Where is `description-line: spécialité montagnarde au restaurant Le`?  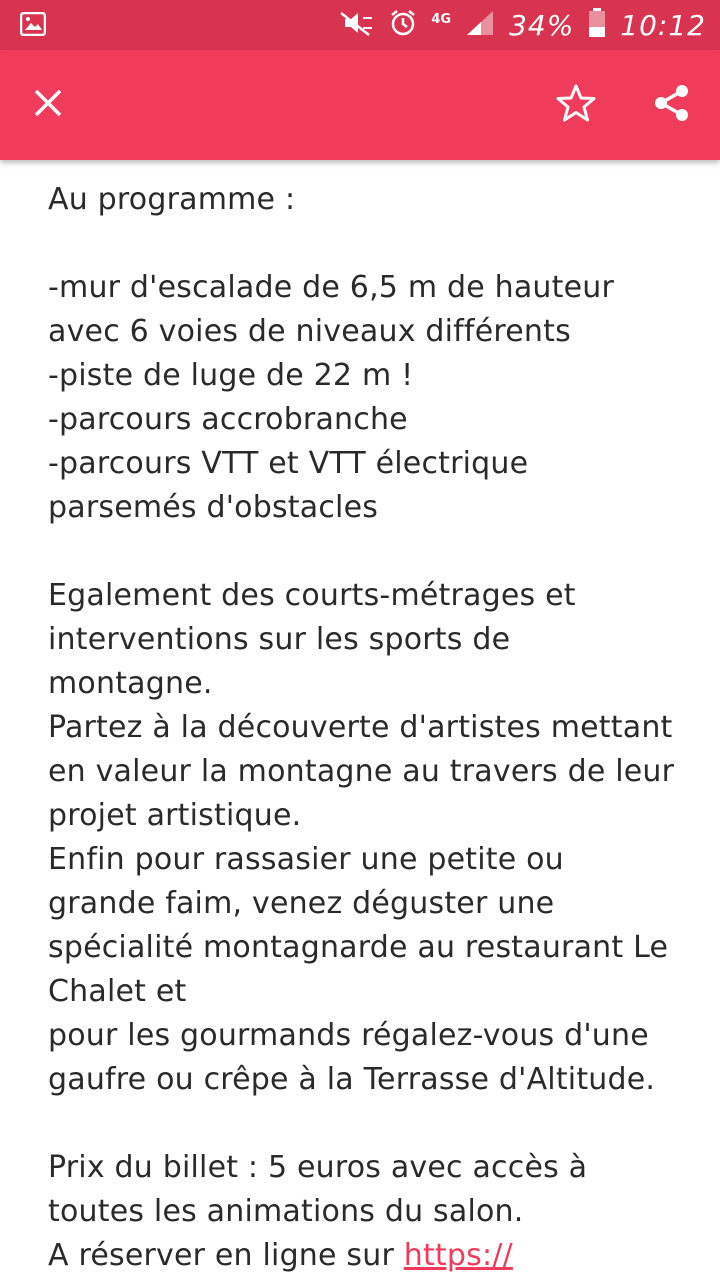 description-line: spécialité montagnarde au restaurant Le is located at coordinates (358, 947).